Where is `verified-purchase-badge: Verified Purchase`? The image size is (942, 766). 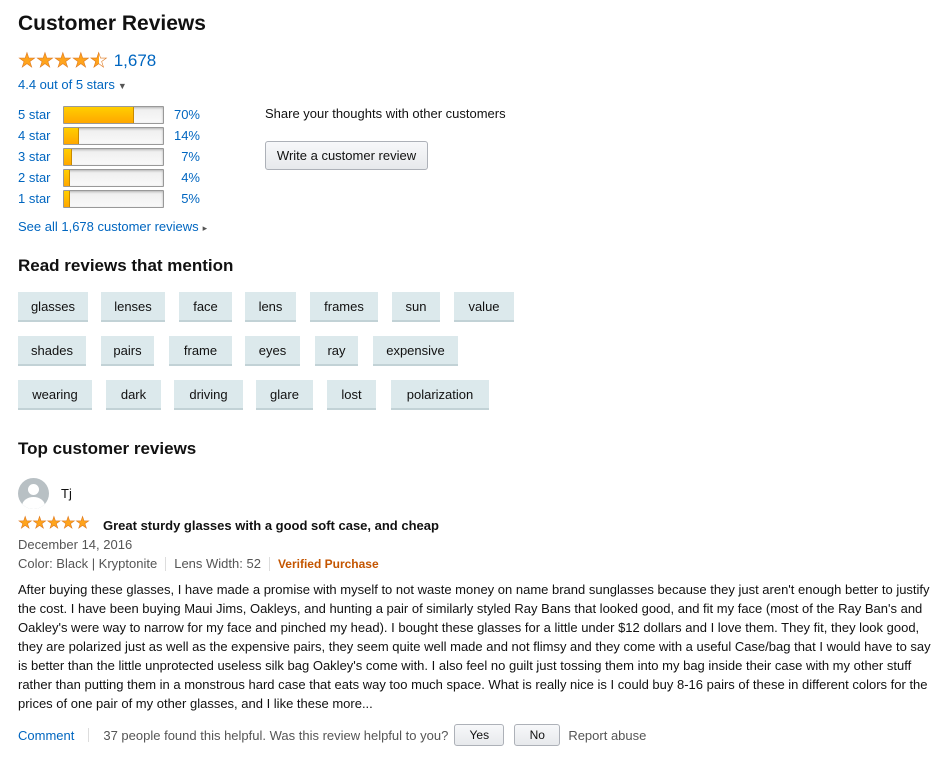
verified-purchase-badge: Verified Purchase is located at coordinates (328, 563).